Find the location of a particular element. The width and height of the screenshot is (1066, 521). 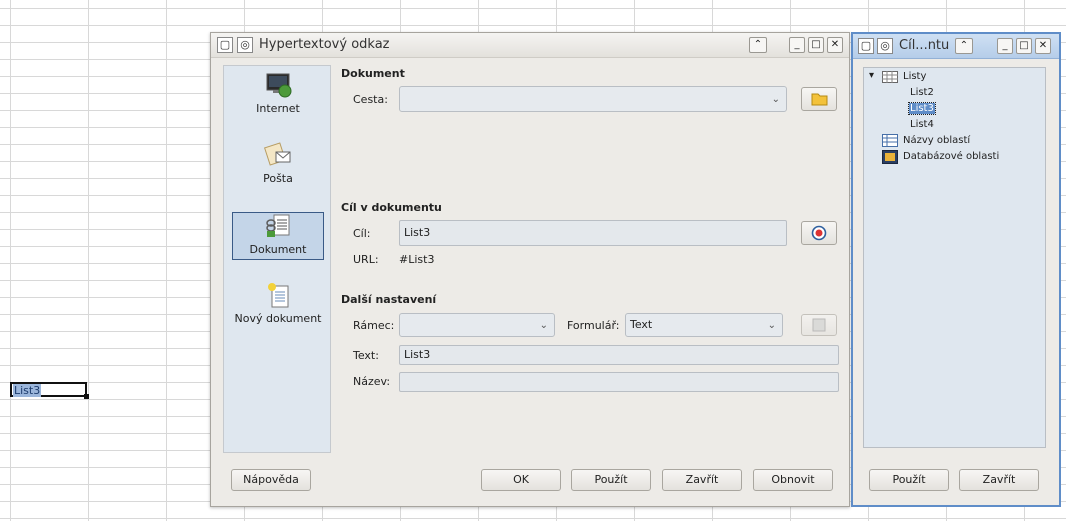

fill-handle is located at coordinates (86, 396).